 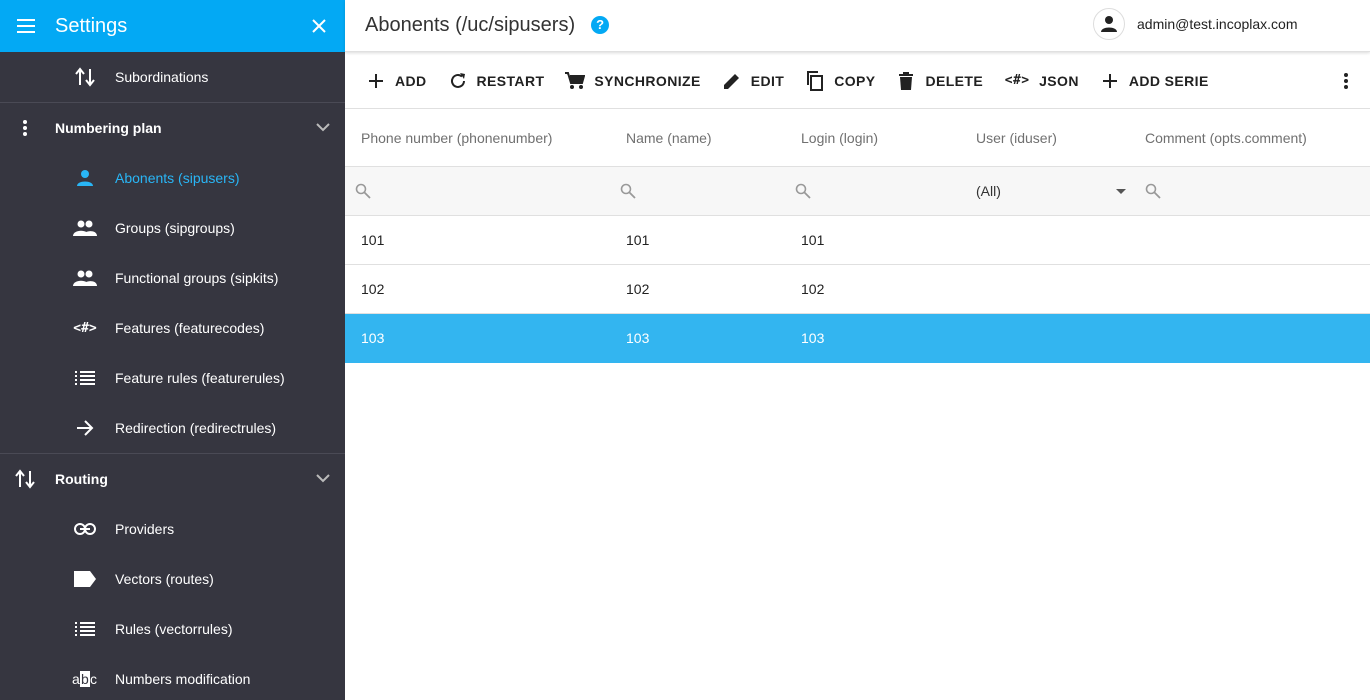 What do you see at coordinates (458, 81) in the screenshot?
I see `refresh-icon` at bounding box center [458, 81].